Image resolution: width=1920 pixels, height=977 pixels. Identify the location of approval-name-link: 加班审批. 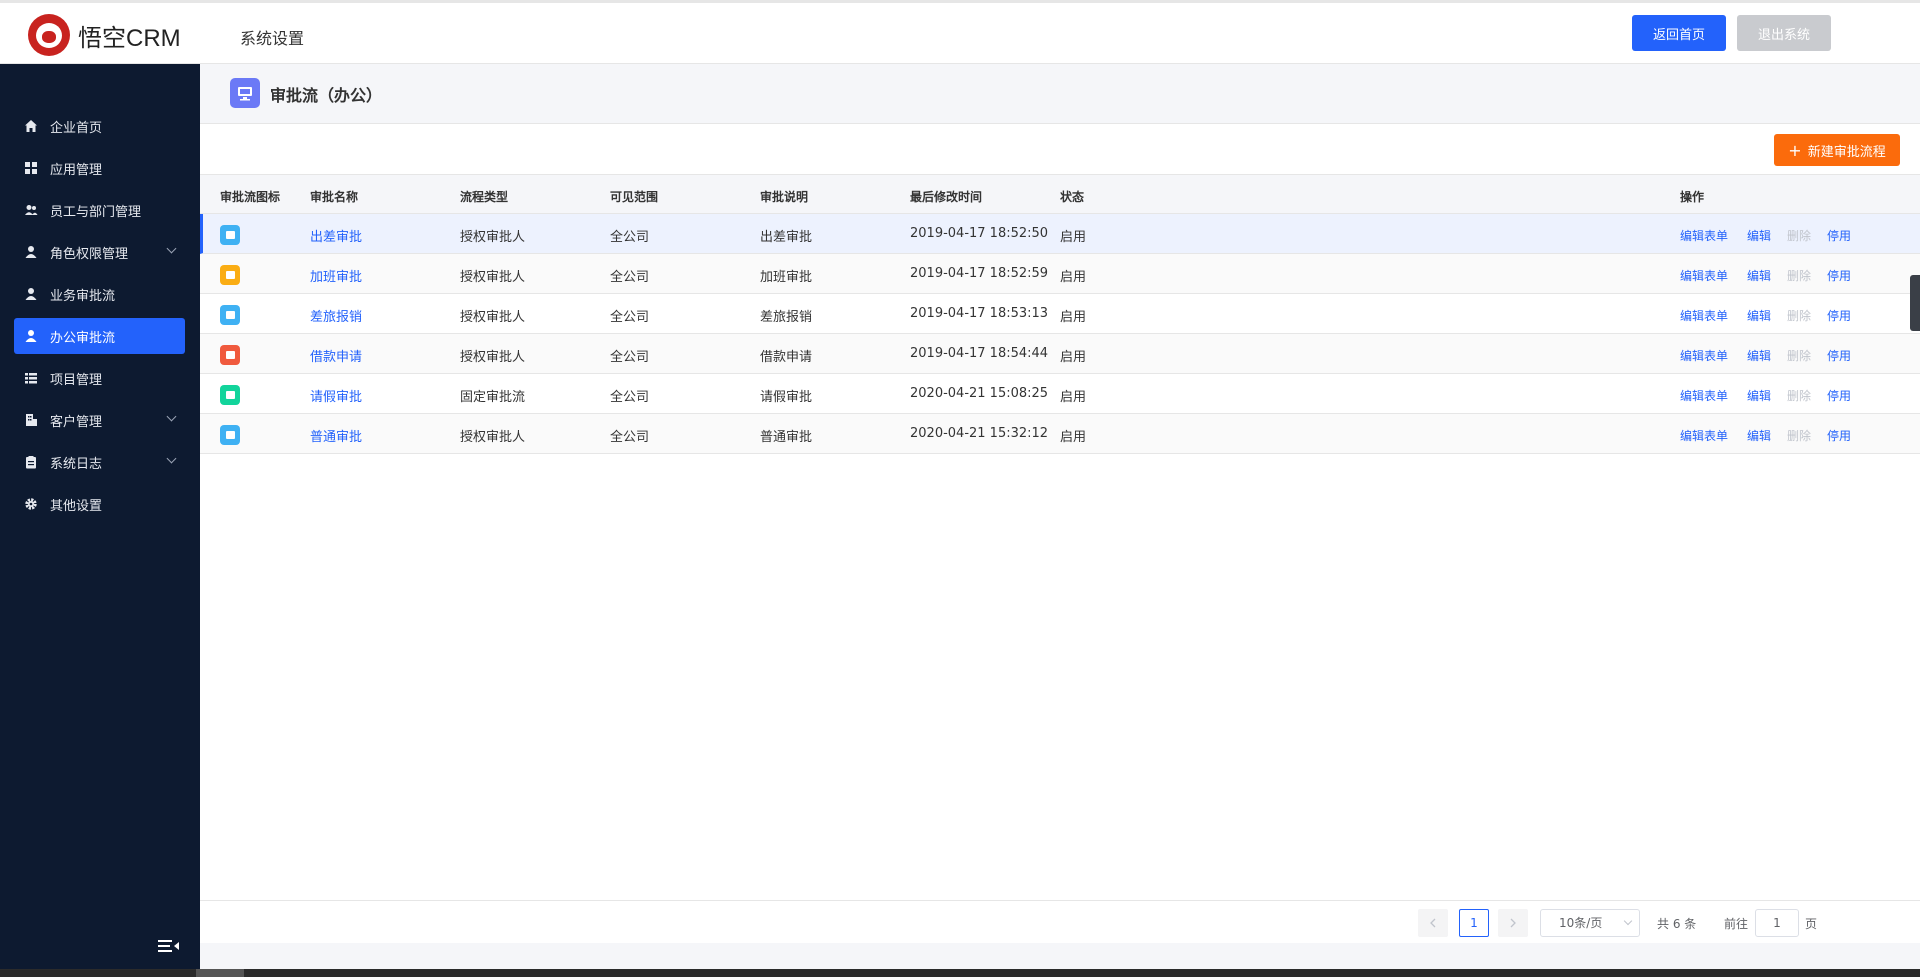
(336, 275).